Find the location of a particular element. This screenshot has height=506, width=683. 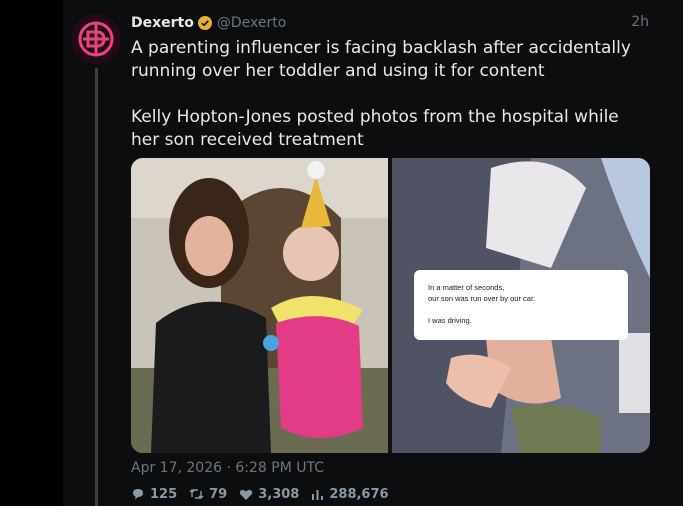

tweet-stats: 125 79 3,308 288,676 is located at coordinates (266, 494).